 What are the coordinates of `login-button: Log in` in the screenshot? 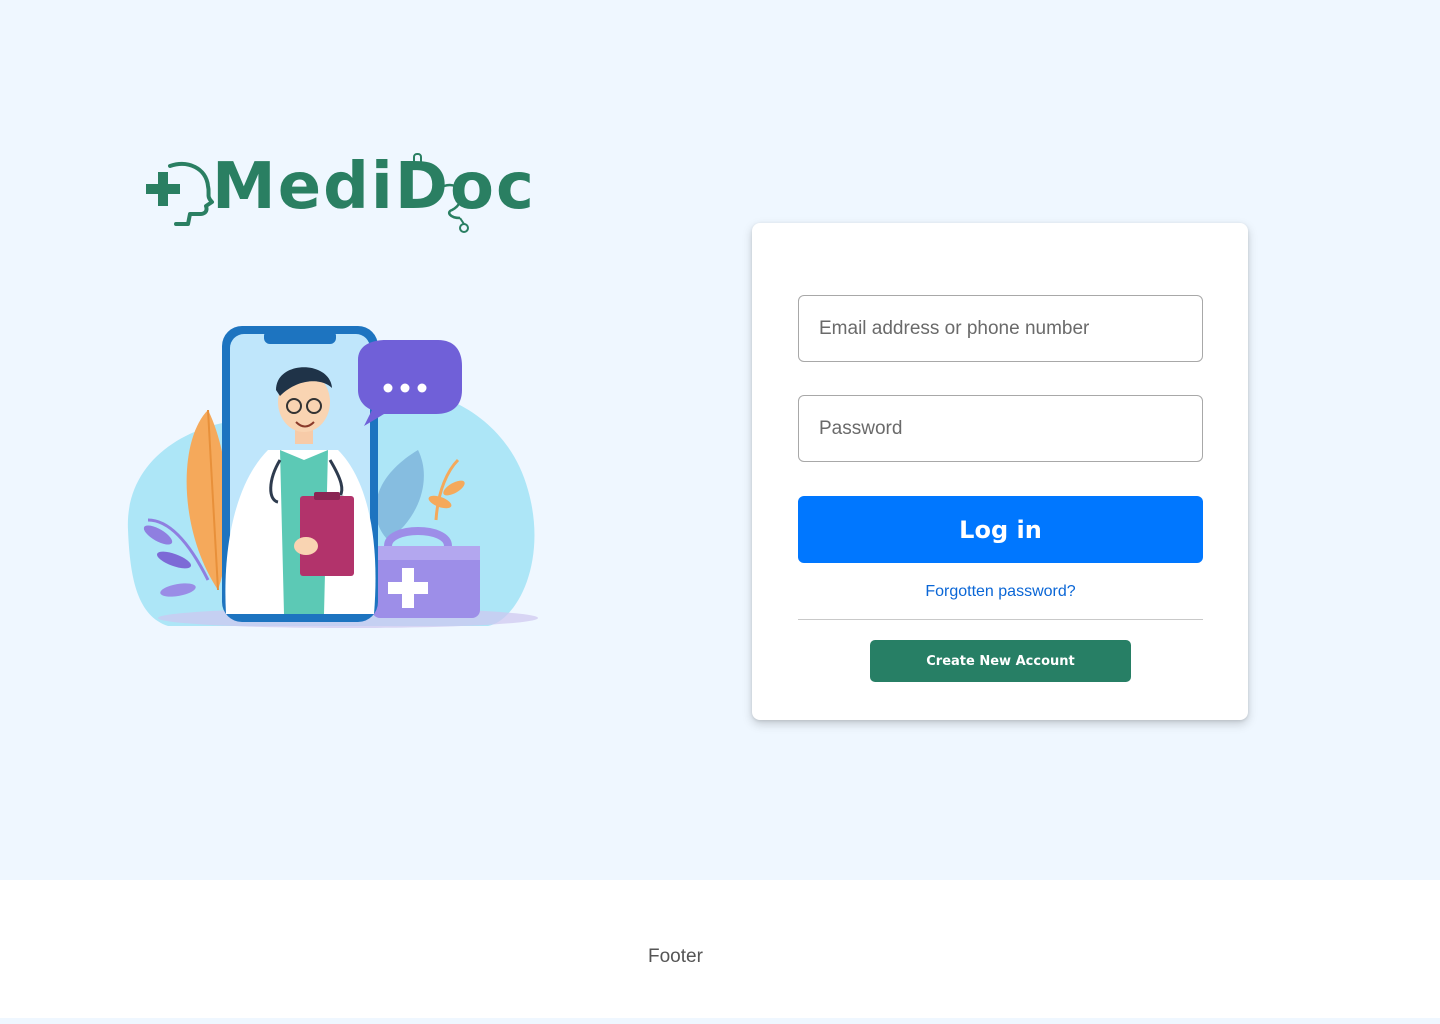 It's located at (1000, 529).